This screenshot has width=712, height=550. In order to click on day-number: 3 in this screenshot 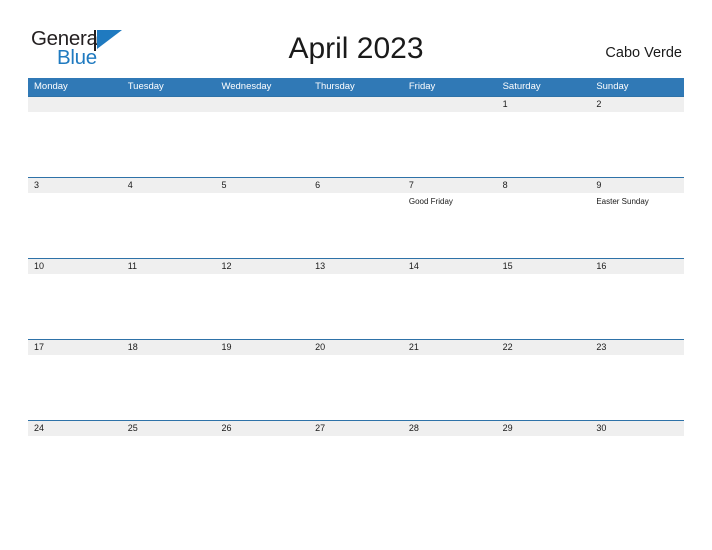, I will do `click(75, 185)`.